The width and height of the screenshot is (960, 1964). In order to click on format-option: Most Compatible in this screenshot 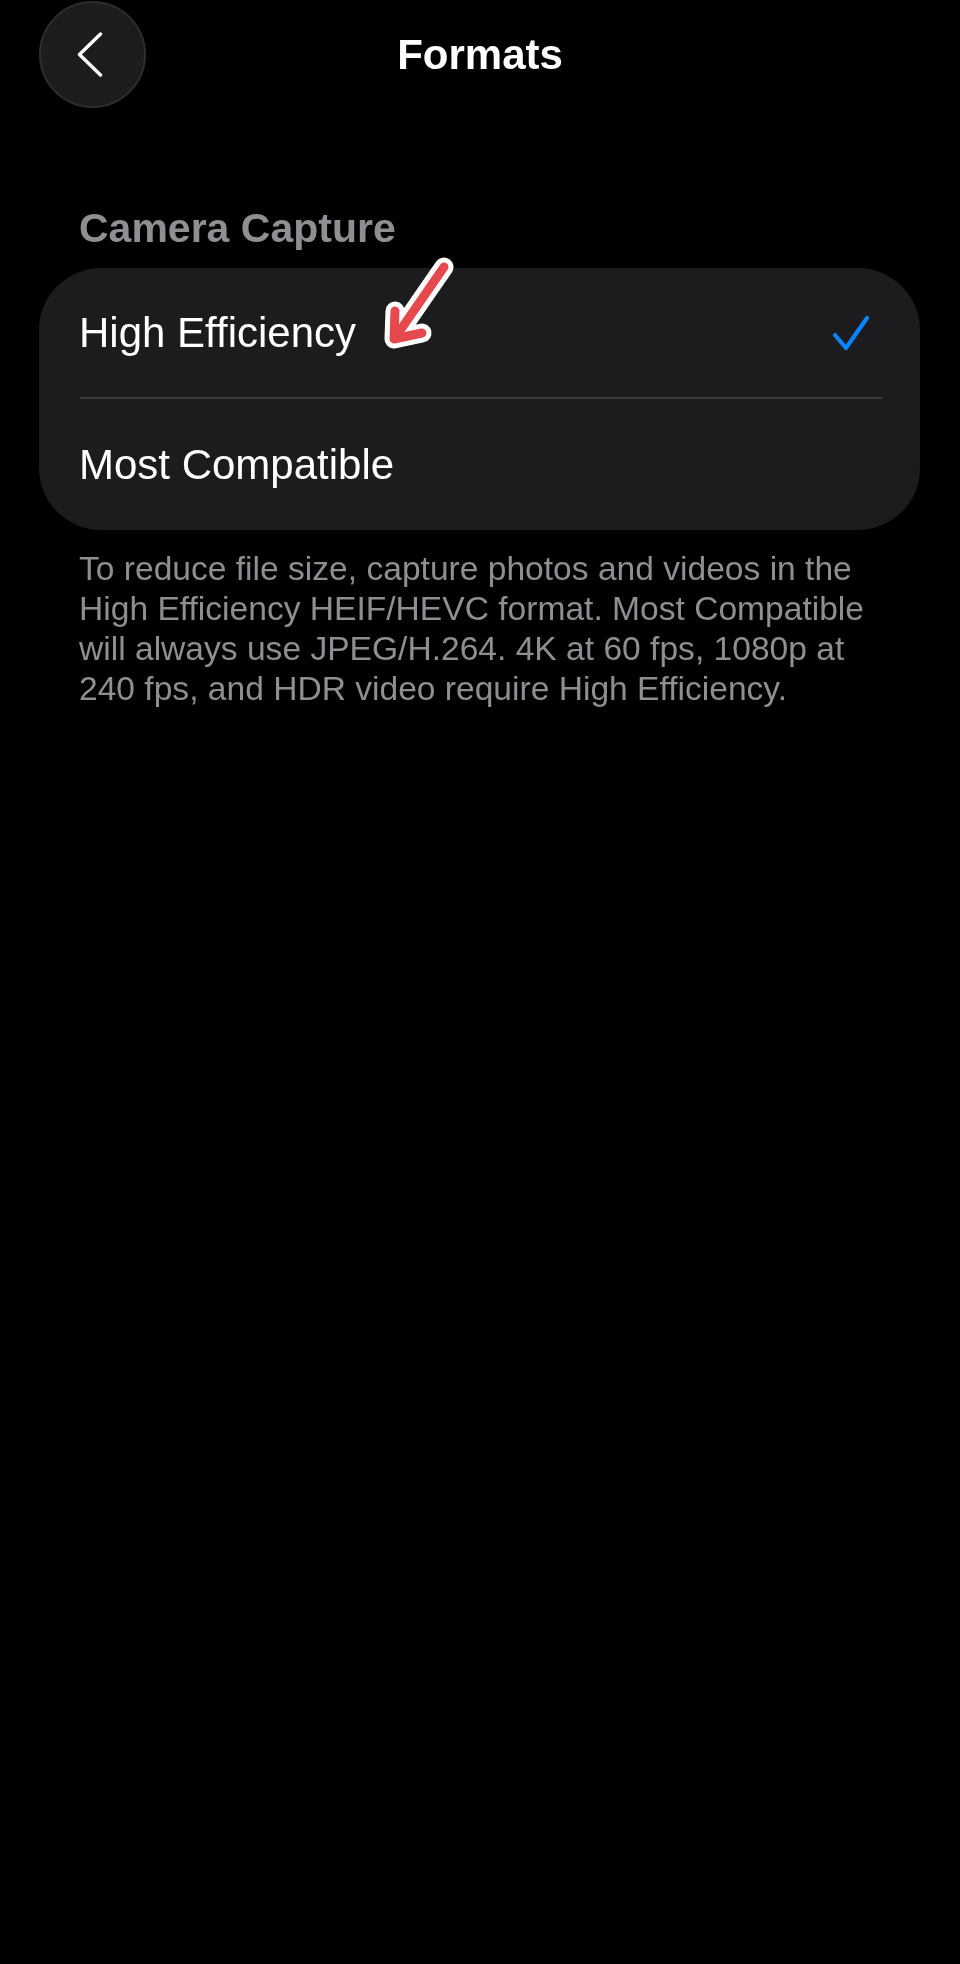, I will do `click(479, 464)`.